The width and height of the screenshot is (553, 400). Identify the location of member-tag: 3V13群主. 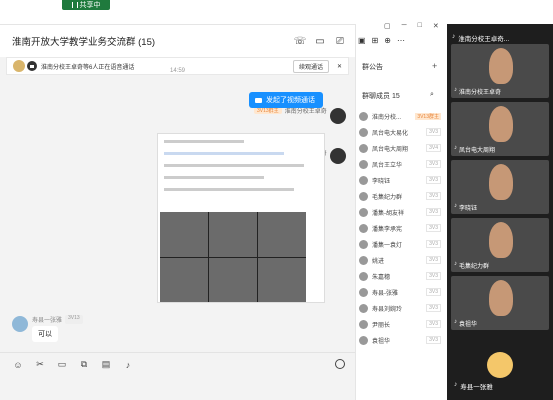
(428, 116).